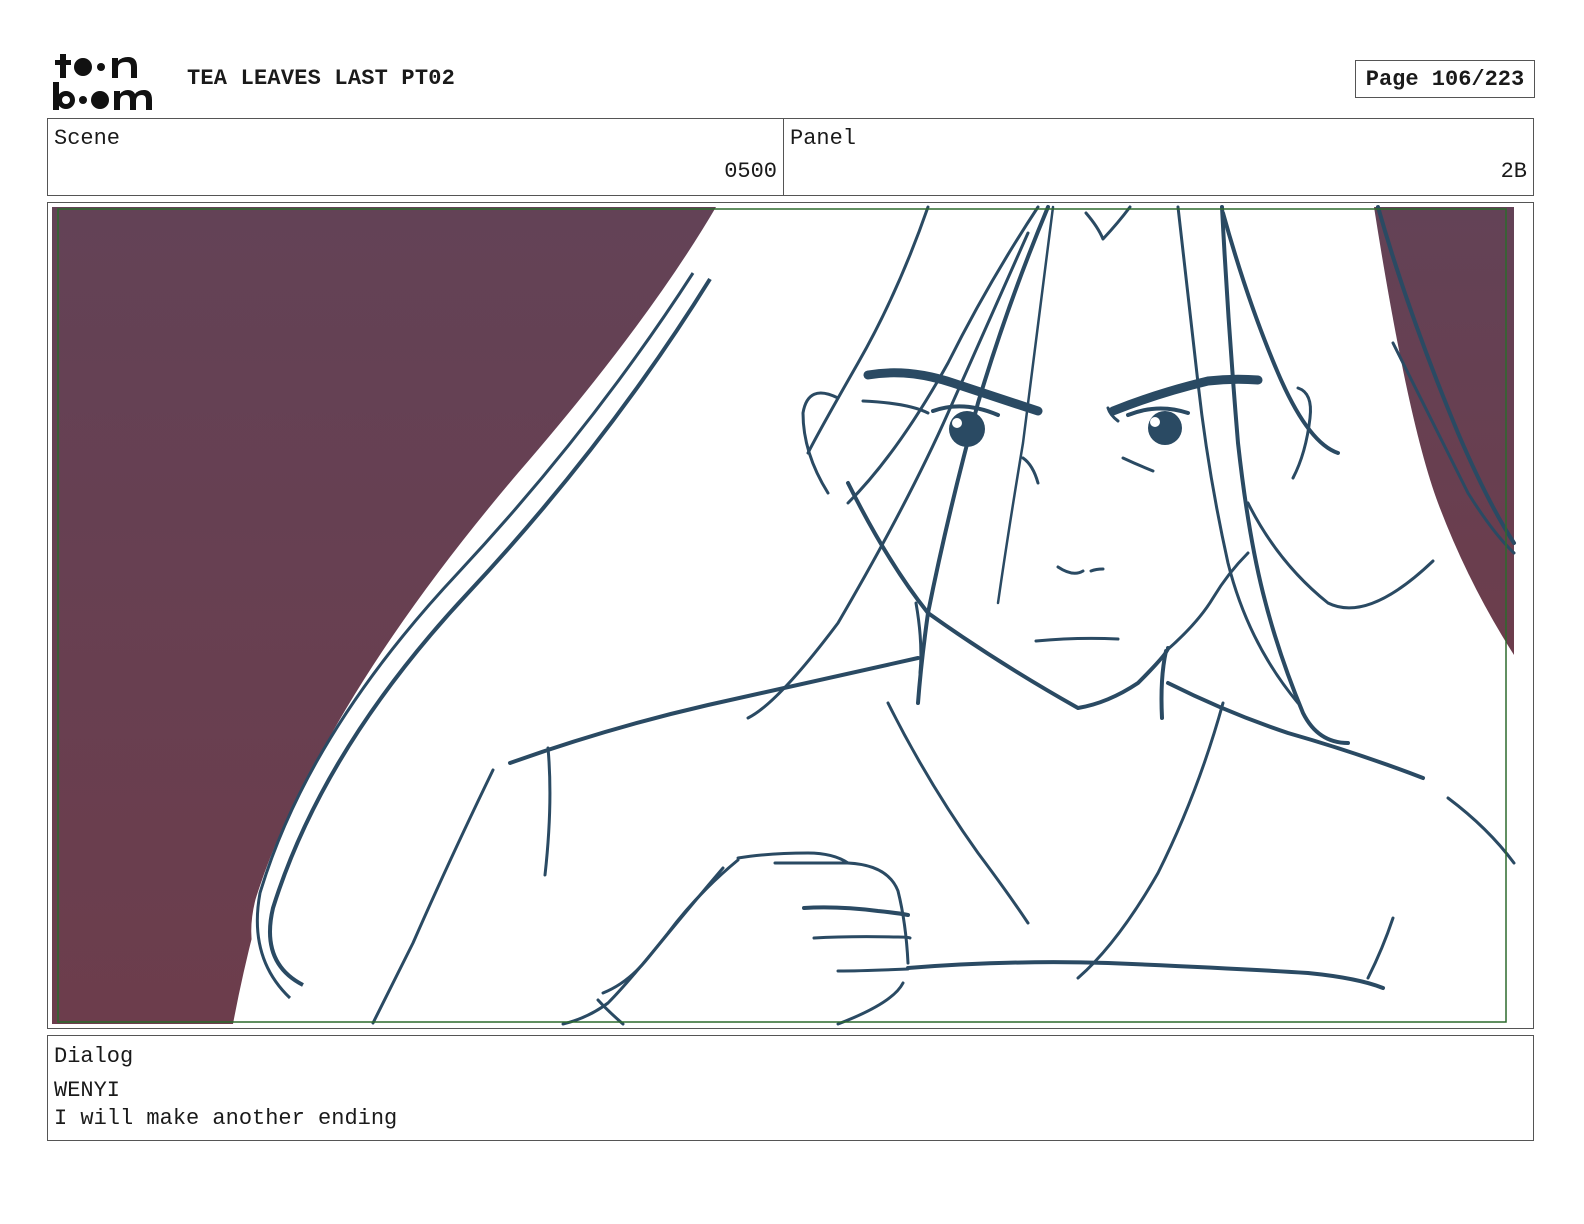 The width and height of the screenshot is (1584, 1224). I want to click on dialog-line: I will make another ending, so click(226, 1118).